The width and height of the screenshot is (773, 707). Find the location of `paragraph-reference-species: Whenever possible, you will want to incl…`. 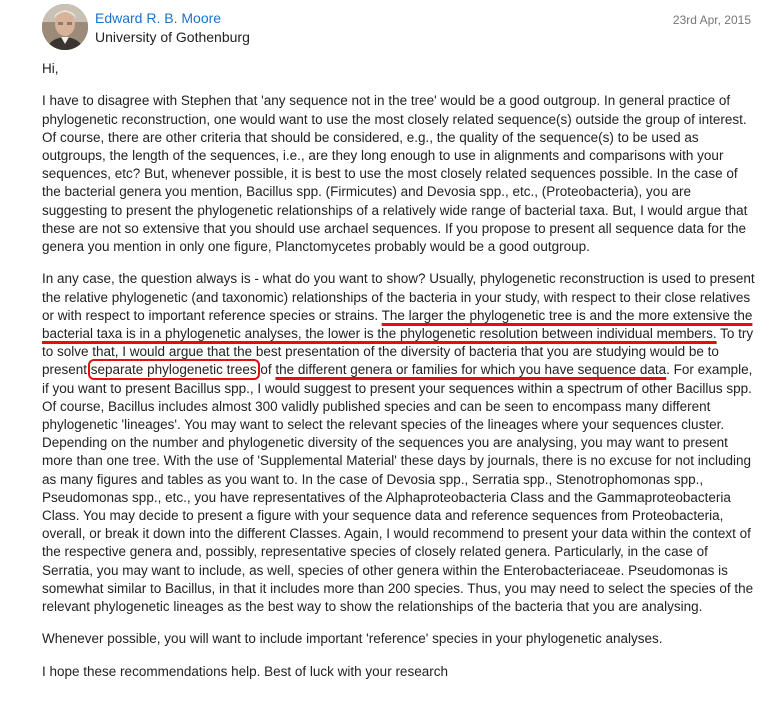

paragraph-reference-species: Whenever possible, you will want to incl… is located at coordinates (352, 639).